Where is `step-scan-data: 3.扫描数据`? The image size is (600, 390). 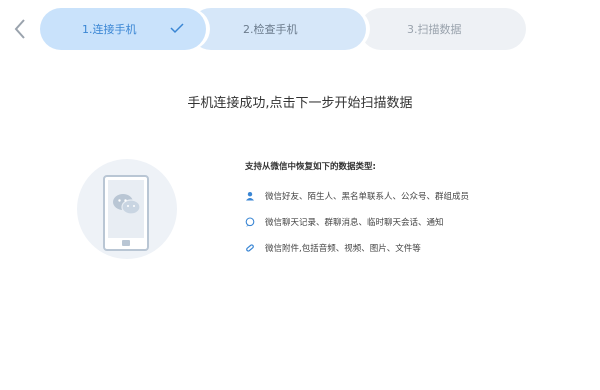 step-scan-data: 3.扫描数据 is located at coordinates (443, 29).